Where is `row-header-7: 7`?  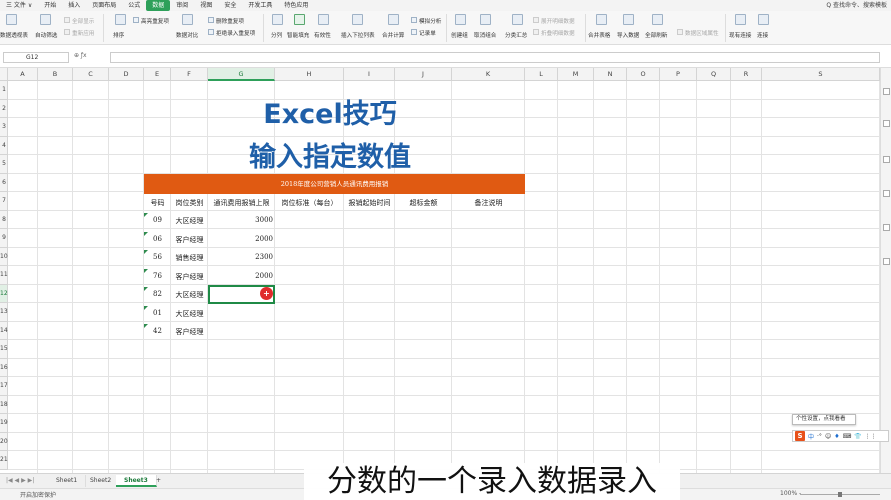
row-header-7: 7 is located at coordinates (4, 201).